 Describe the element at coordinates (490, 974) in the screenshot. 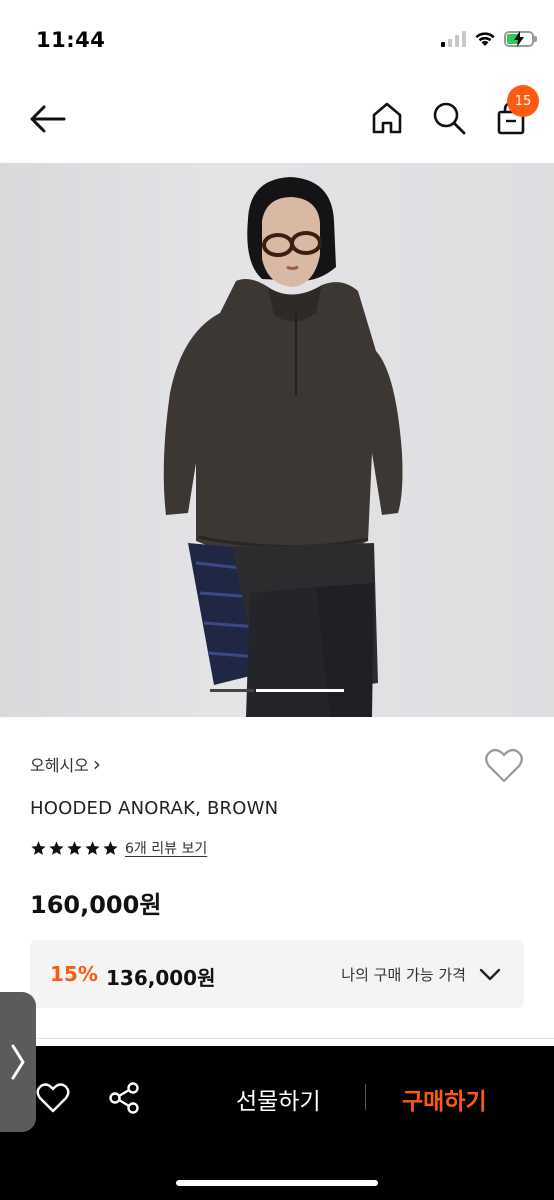

I see `chevron-down-icon` at that location.